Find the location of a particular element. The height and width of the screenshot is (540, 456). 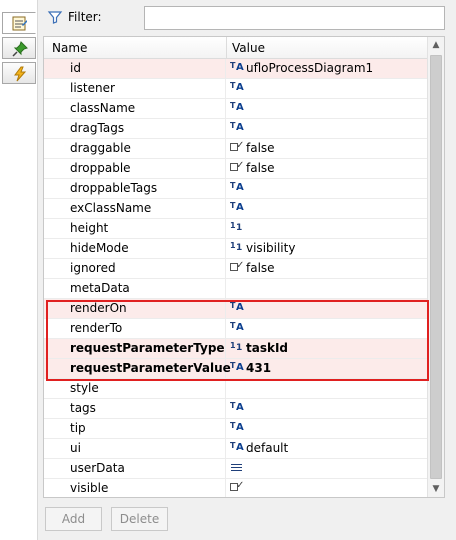

property-name-cell: ignored is located at coordinates (135, 269).